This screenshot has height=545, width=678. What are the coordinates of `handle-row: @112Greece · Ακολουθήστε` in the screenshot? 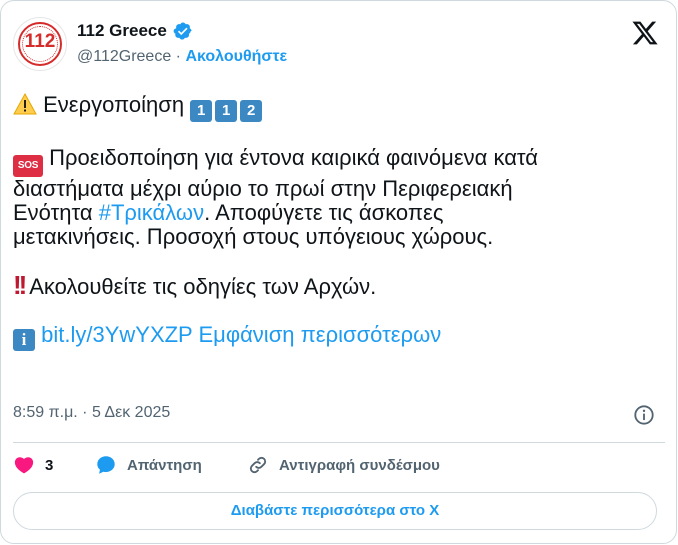 It's located at (182, 57).